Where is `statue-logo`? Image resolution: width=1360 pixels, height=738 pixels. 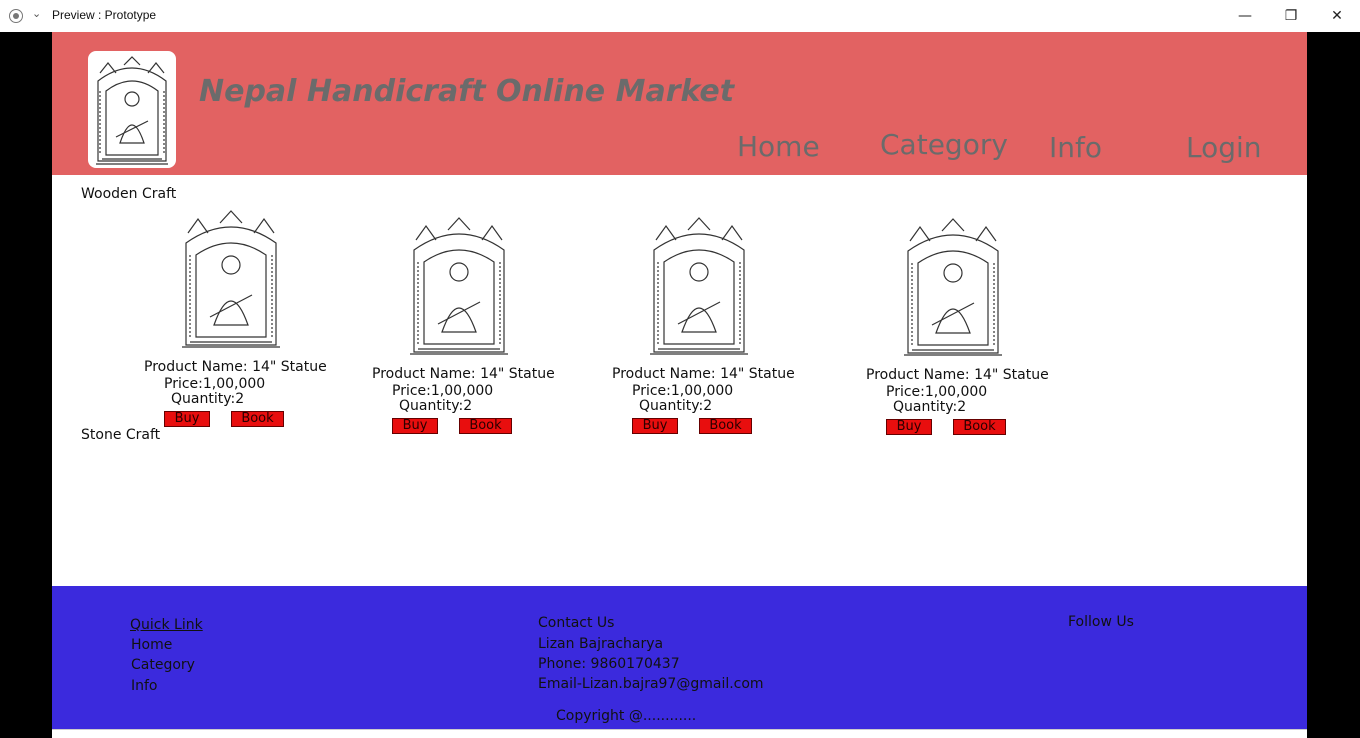 statue-logo is located at coordinates (132, 109).